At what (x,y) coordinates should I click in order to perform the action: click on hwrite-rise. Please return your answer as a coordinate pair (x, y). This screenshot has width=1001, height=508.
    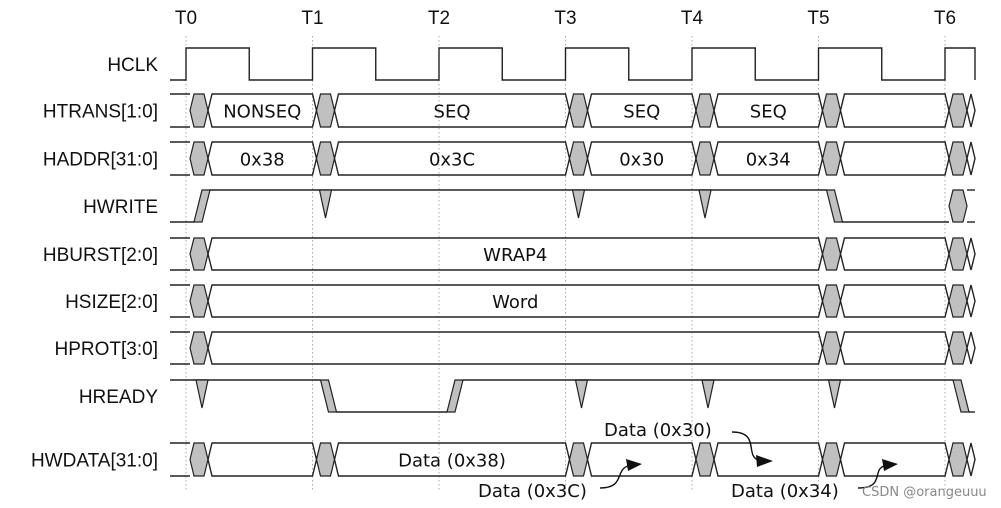
    Looking at the image, I should click on (202, 206).